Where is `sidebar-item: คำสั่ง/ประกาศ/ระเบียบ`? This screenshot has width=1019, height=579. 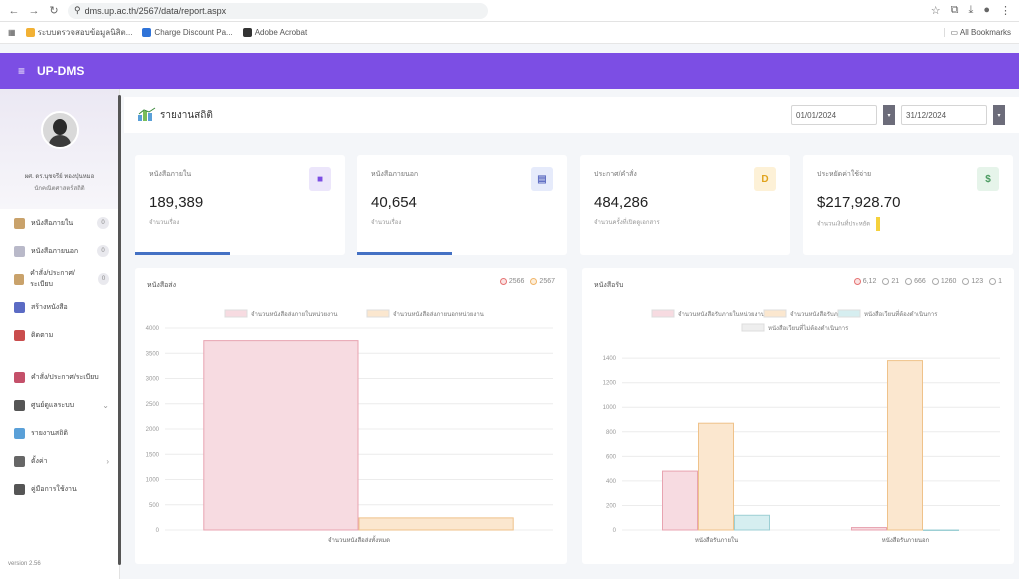
sidebar-item: คำสั่ง/ประกาศ/ระเบียบ is located at coordinates (59, 377).